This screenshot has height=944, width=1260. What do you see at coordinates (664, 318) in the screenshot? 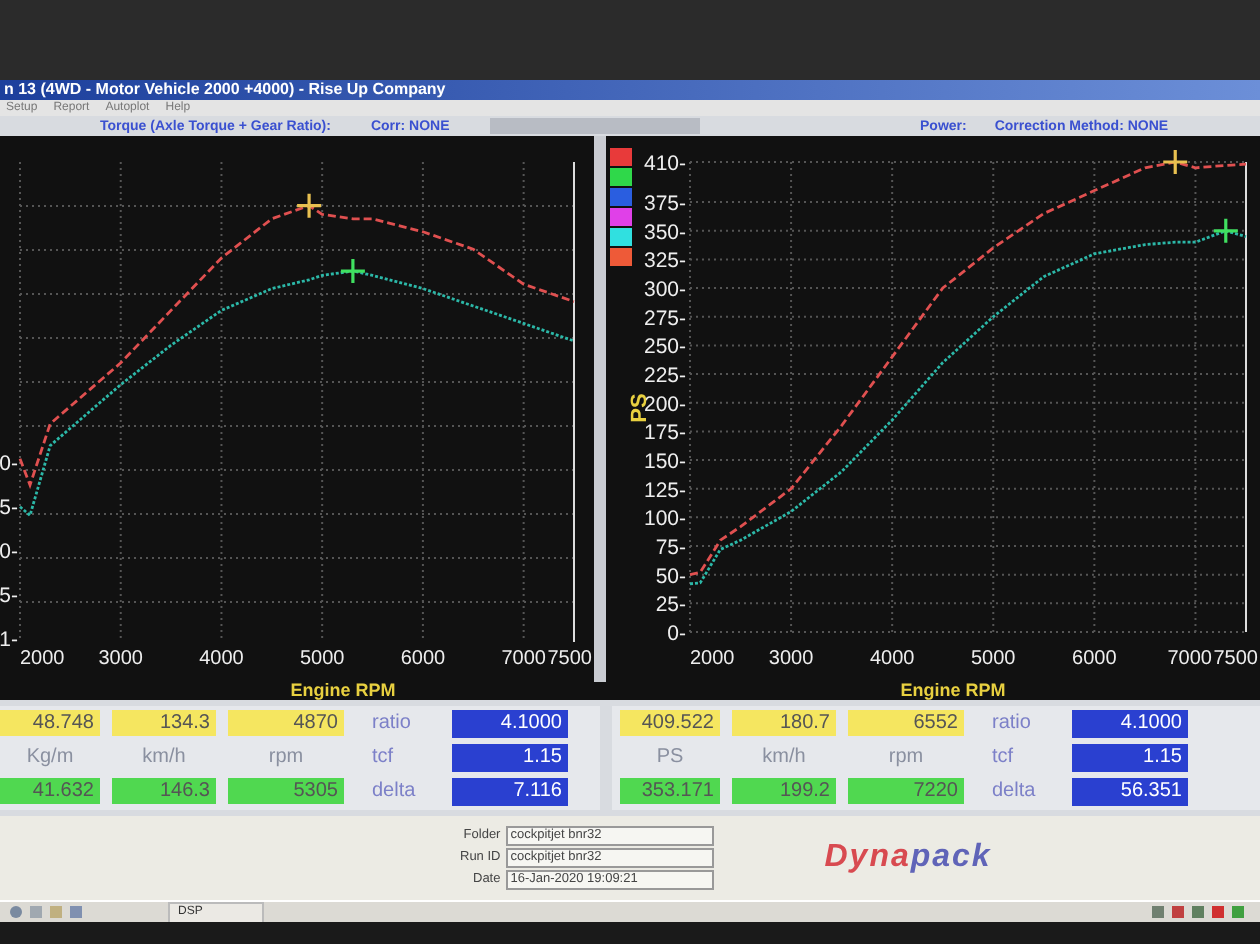
I see `axis-tick-label: 275-` at bounding box center [664, 318].